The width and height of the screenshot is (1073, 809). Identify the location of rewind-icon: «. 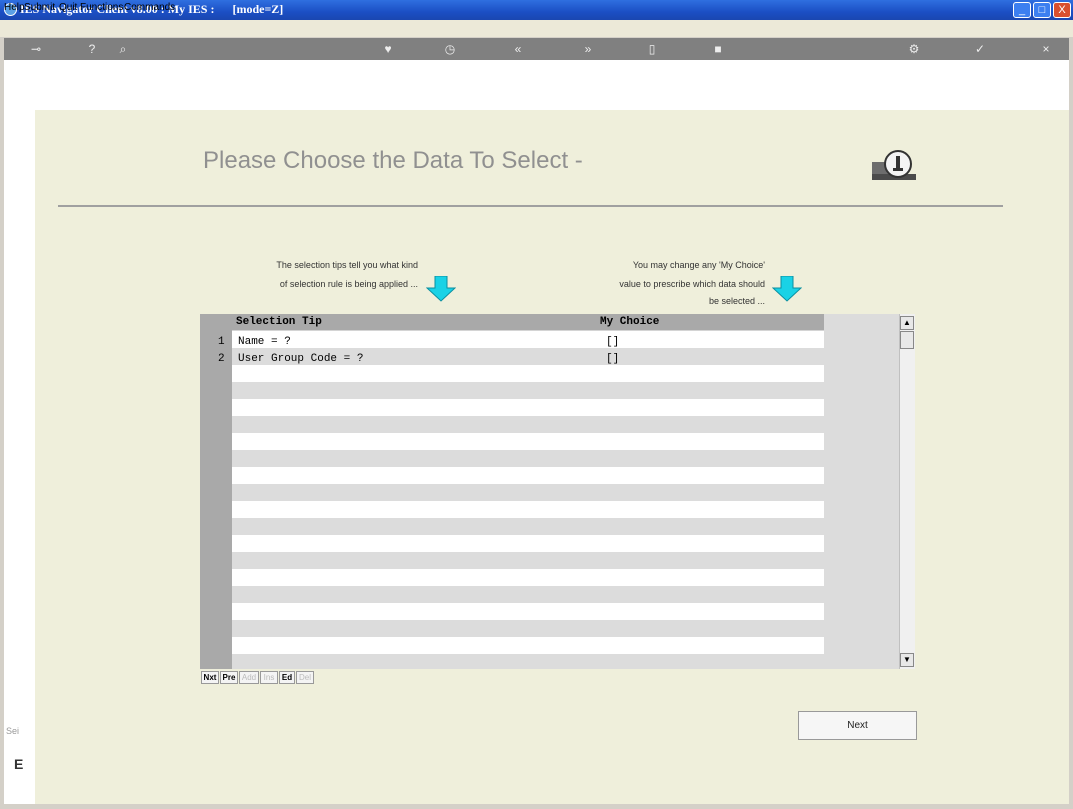
(518, 49).